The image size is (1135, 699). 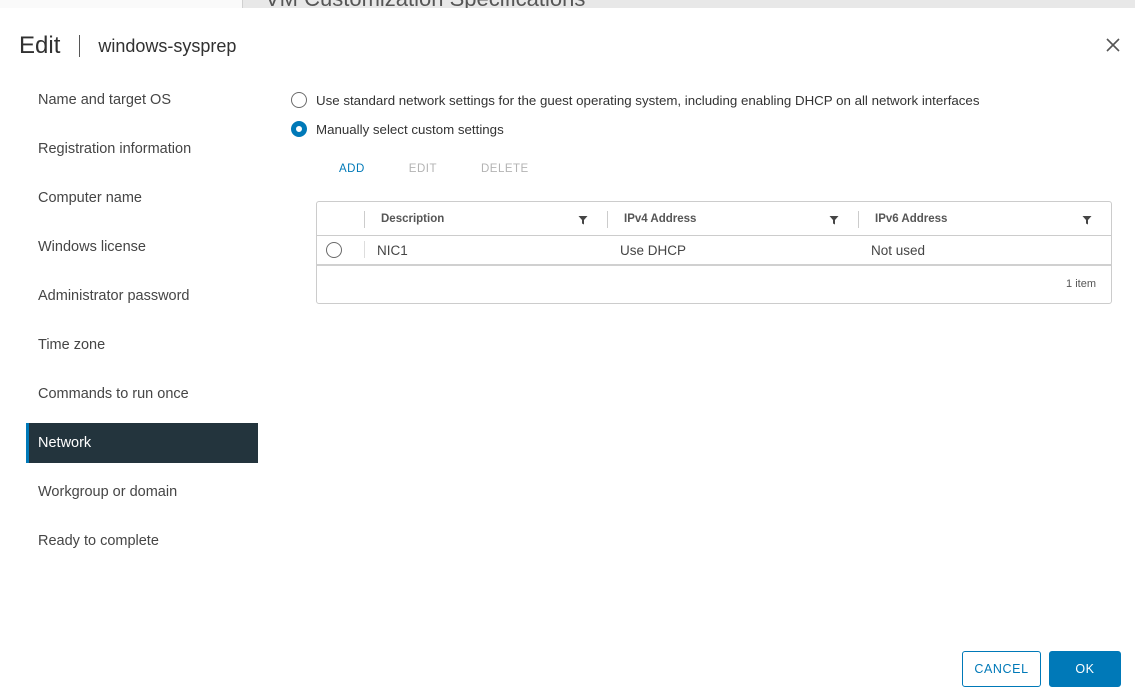 I want to click on dialog-header: Edit windows-sysprep, so click(x=127, y=46).